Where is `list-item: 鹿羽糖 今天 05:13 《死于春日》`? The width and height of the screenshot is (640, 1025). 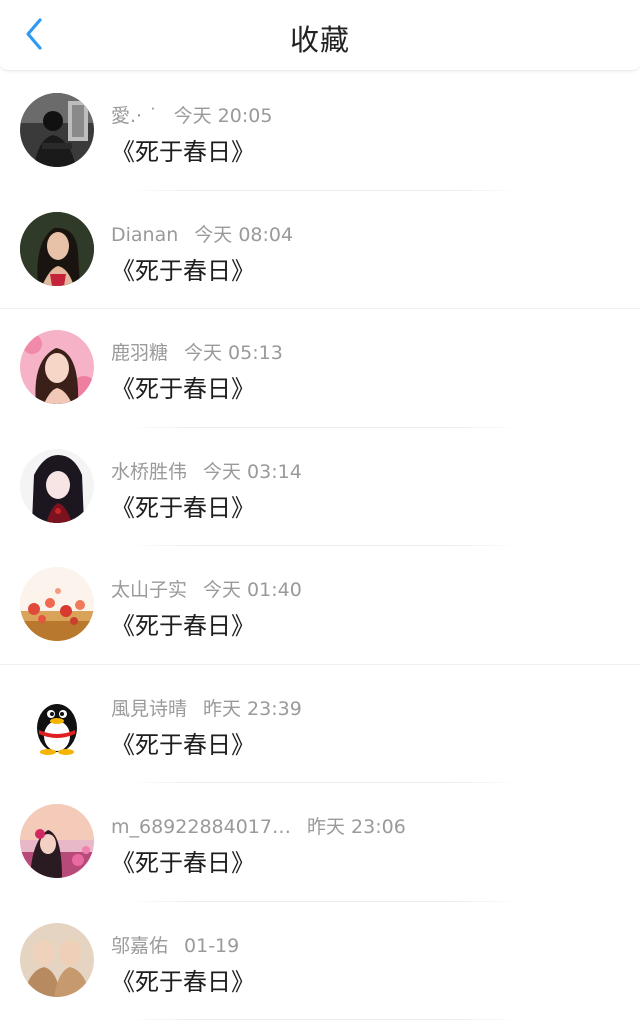
list-item: 鹿羽糖 今天 05:13 《死于春日》 is located at coordinates (320, 368).